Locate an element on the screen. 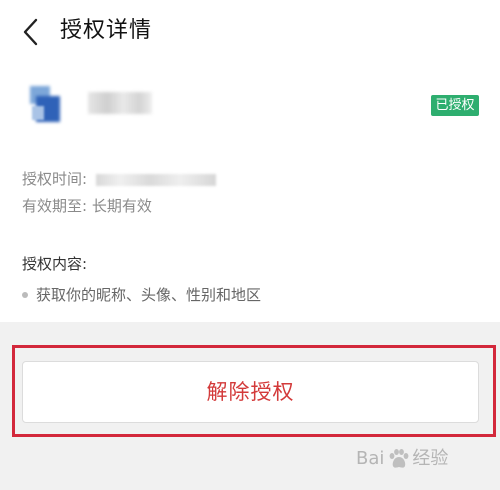 The image size is (500, 490). bullet-icon is located at coordinates (25, 294).